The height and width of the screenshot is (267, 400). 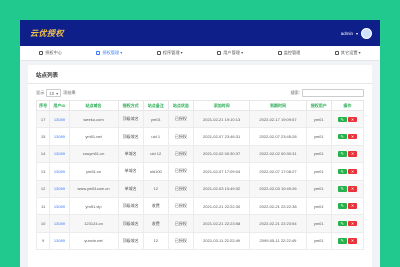 What do you see at coordinates (43, 188) in the screenshot?
I see `row-id-cell: 12` at bounding box center [43, 188].